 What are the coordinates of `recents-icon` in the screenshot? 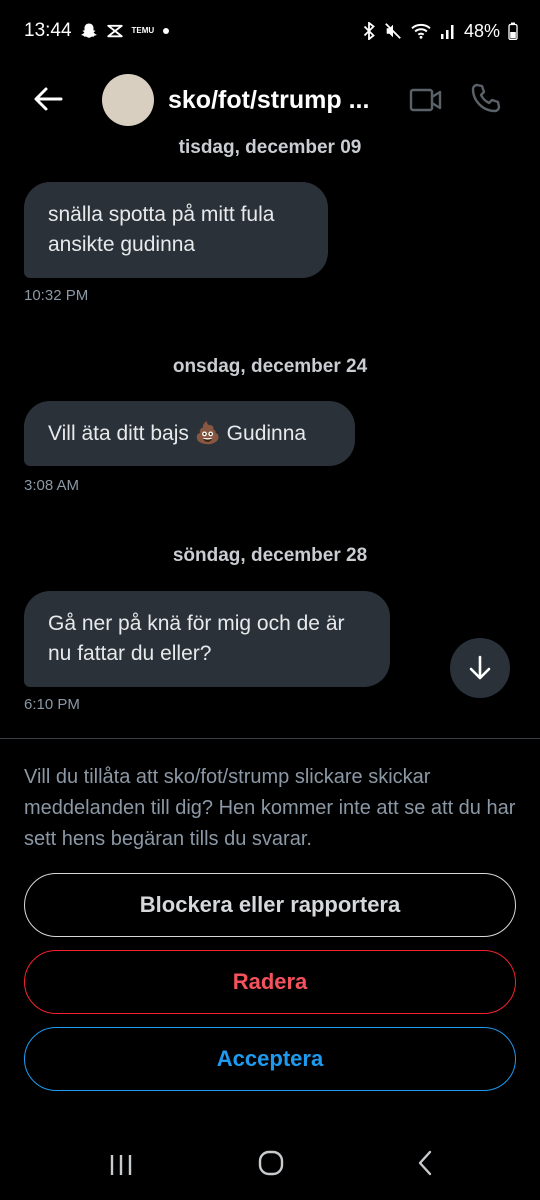 It's located at (121, 1165).